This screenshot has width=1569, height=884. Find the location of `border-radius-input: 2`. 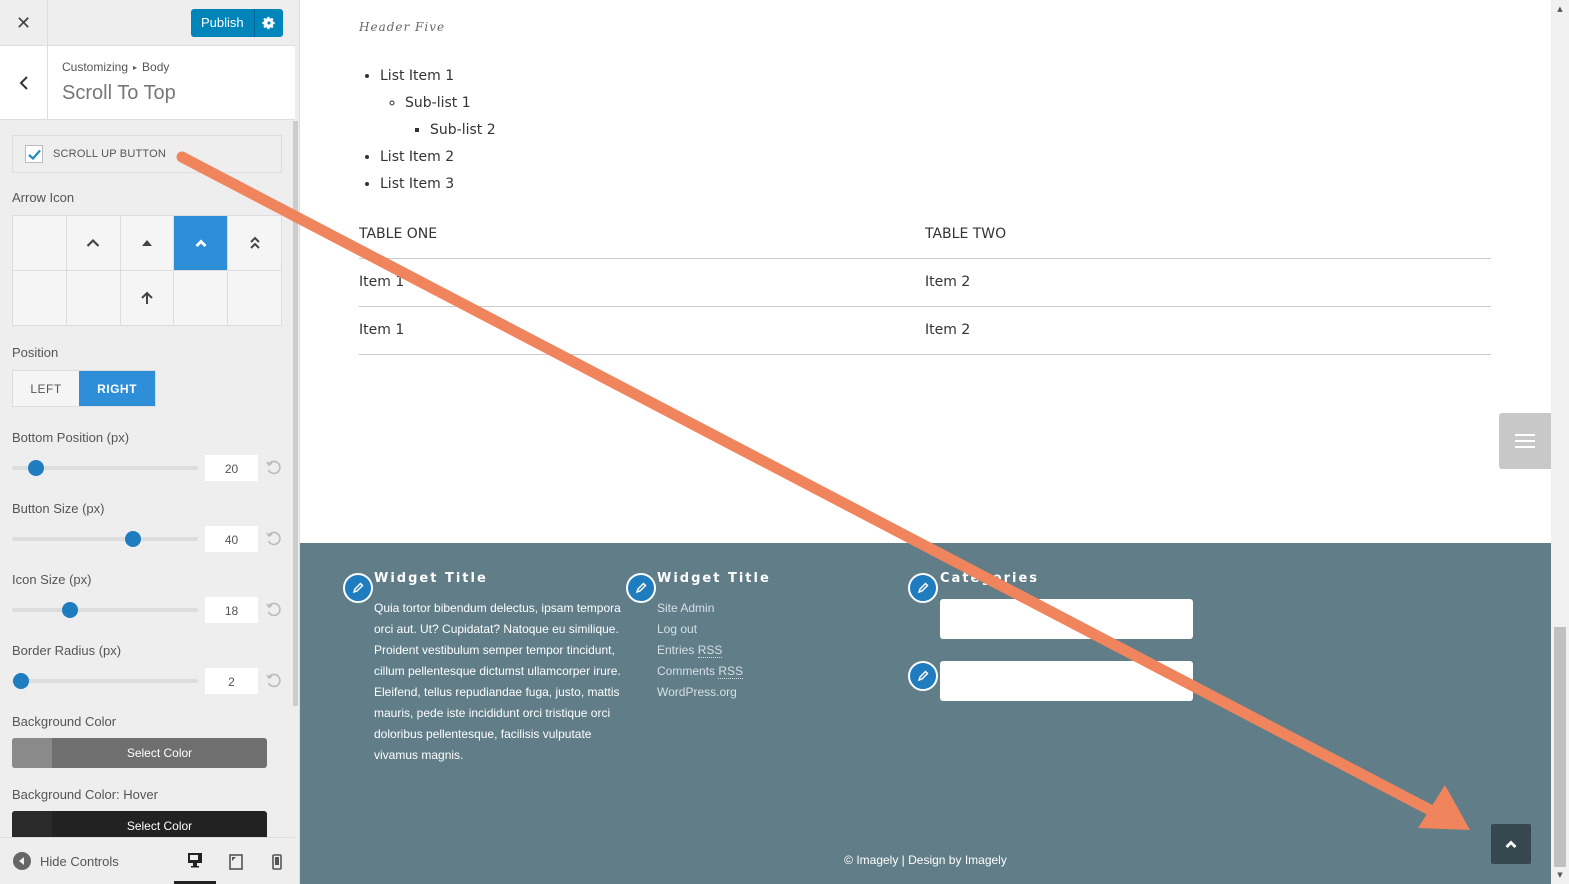

border-radius-input: 2 is located at coordinates (231, 681).